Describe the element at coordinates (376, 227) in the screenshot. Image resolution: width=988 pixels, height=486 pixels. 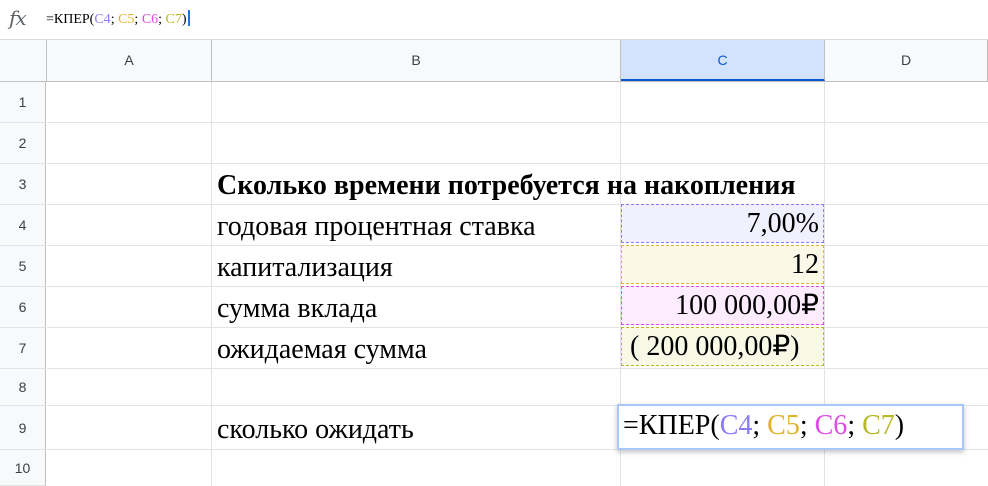
I see `cell-b4: годовая процентная ставка` at that location.